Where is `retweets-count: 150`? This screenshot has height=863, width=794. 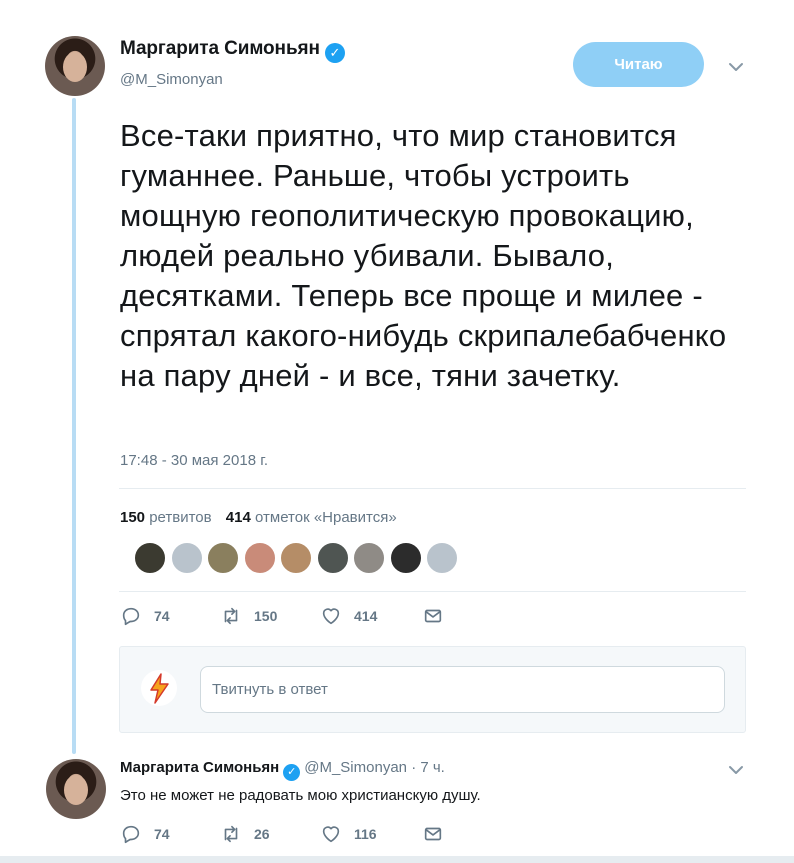
retweets-count: 150 is located at coordinates (132, 517).